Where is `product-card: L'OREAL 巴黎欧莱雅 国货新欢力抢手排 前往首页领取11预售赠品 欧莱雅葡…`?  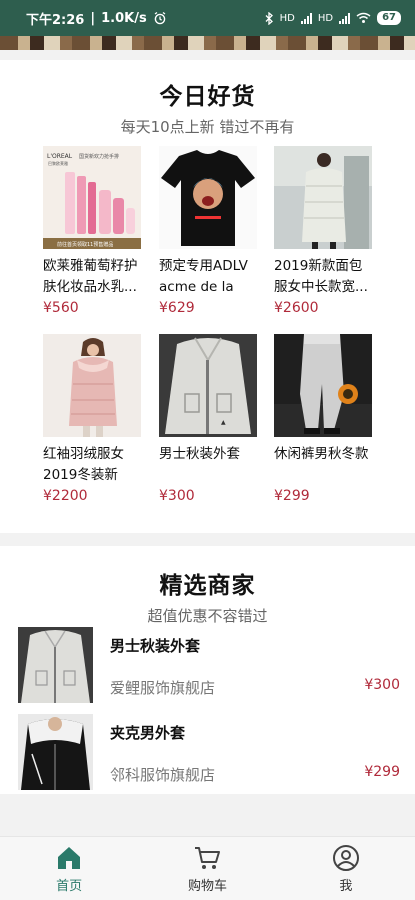 product-card: L'OREAL 巴黎欧莱雅 国货新欢力抢手排 前往首页领取11预售赠品 欧莱雅葡… is located at coordinates (93, 232).